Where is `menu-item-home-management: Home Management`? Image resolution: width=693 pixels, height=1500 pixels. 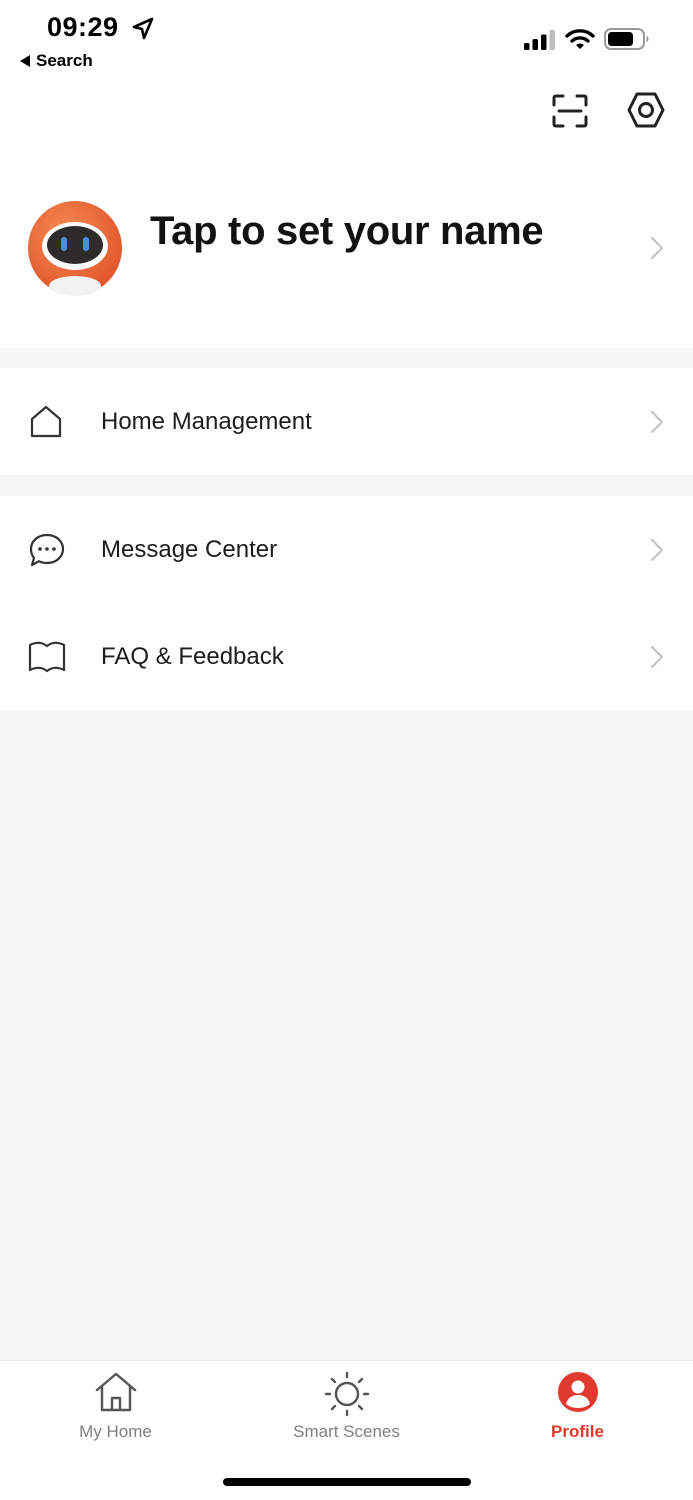
menu-item-home-management: Home Management is located at coordinates (346, 421).